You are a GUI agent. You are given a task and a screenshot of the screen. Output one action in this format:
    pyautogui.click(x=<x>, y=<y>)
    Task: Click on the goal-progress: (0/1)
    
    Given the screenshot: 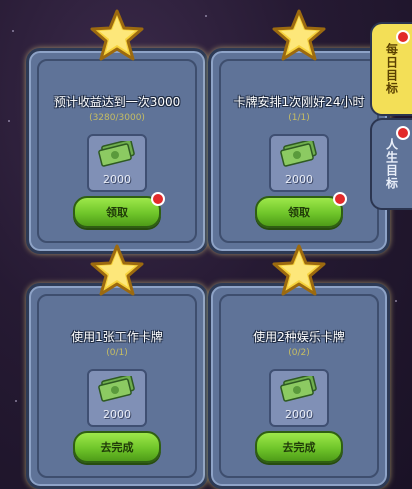 What is the action you would take?
    pyautogui.click(x=117, y=353)
    